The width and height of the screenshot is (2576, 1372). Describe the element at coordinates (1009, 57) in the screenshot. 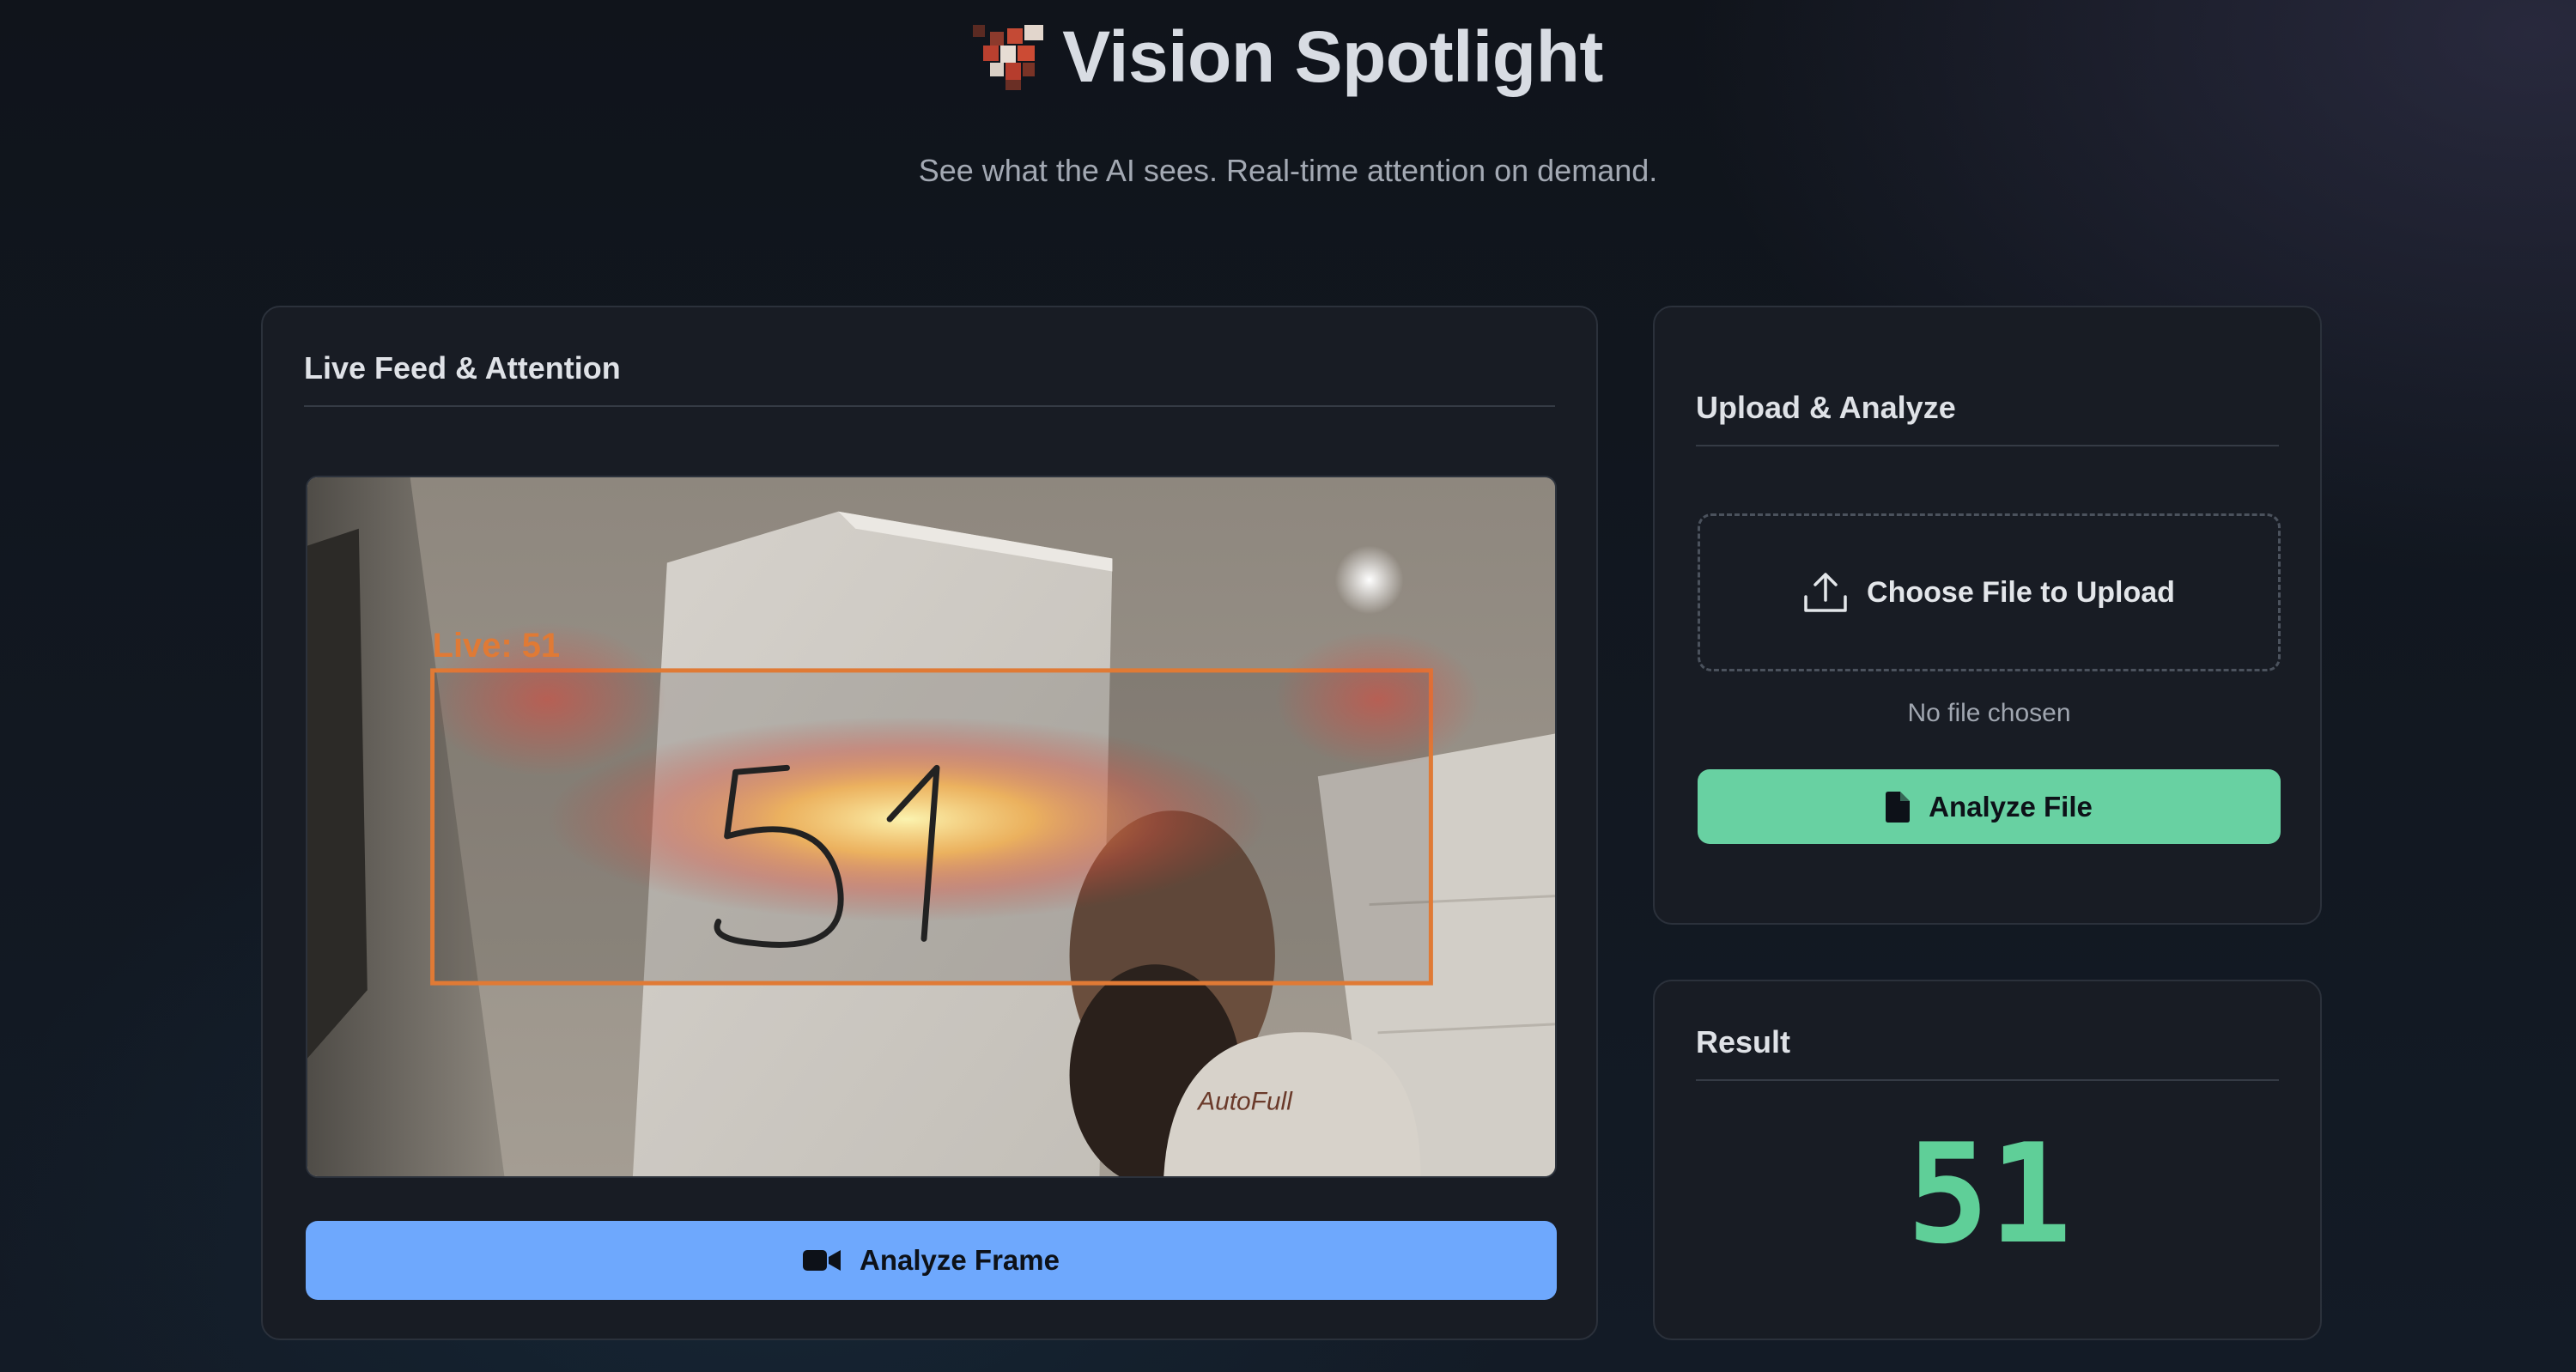

I see `pixel-logo-icon` at that location.